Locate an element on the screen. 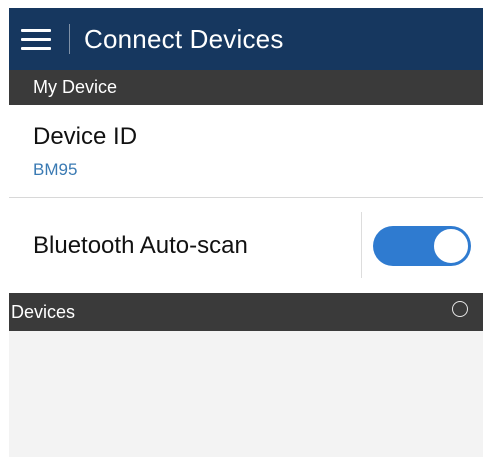  appbar-divider is located at coordinates (69, 39).